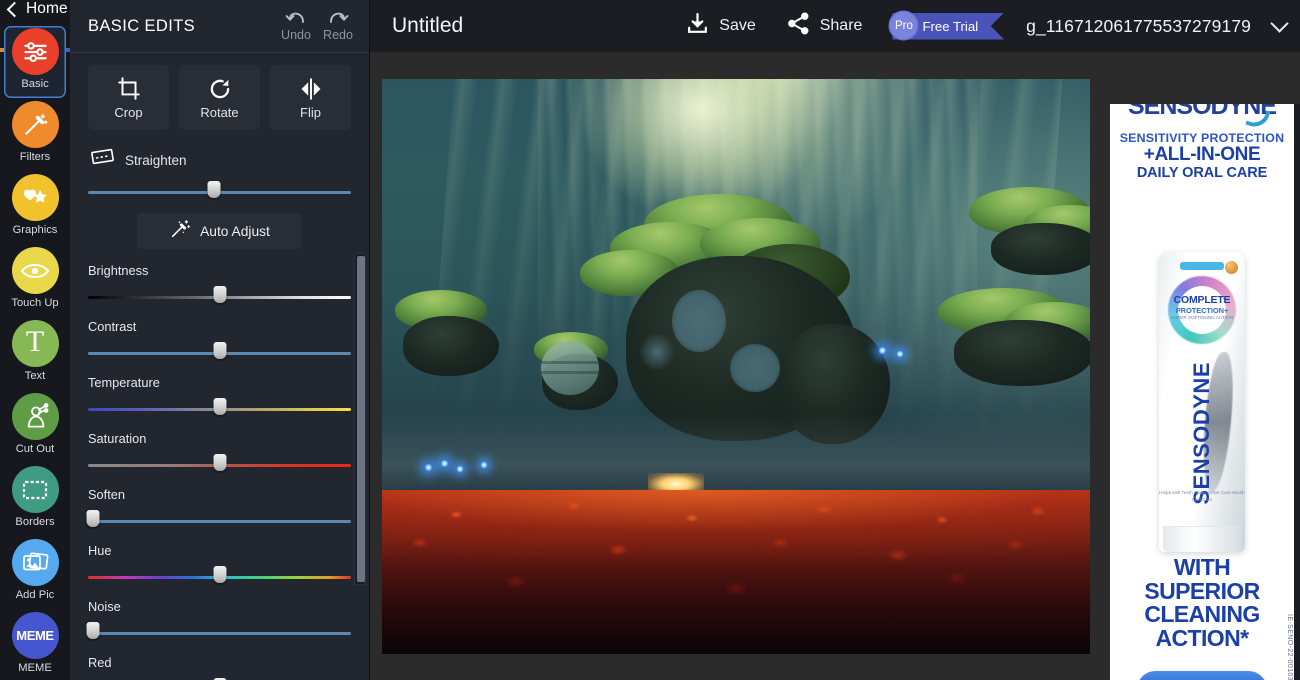 The width and height of the screenshot is (1300, 680). I want to click on adjustment-label: Saturation, so click(117, 438).